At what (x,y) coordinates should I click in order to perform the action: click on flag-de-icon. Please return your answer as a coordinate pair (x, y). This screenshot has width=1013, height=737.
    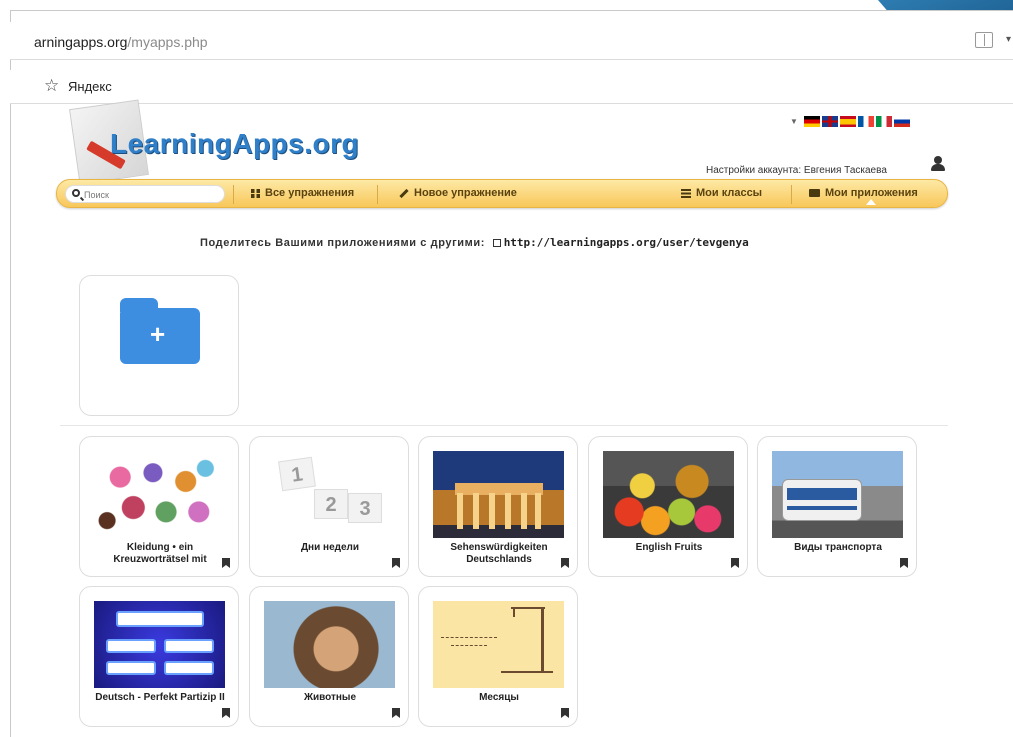
    Looking at the image, I should click on (811, 121).